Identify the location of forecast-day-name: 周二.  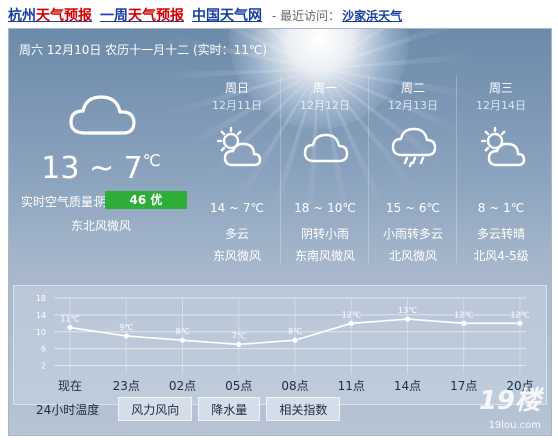
(412, 88).